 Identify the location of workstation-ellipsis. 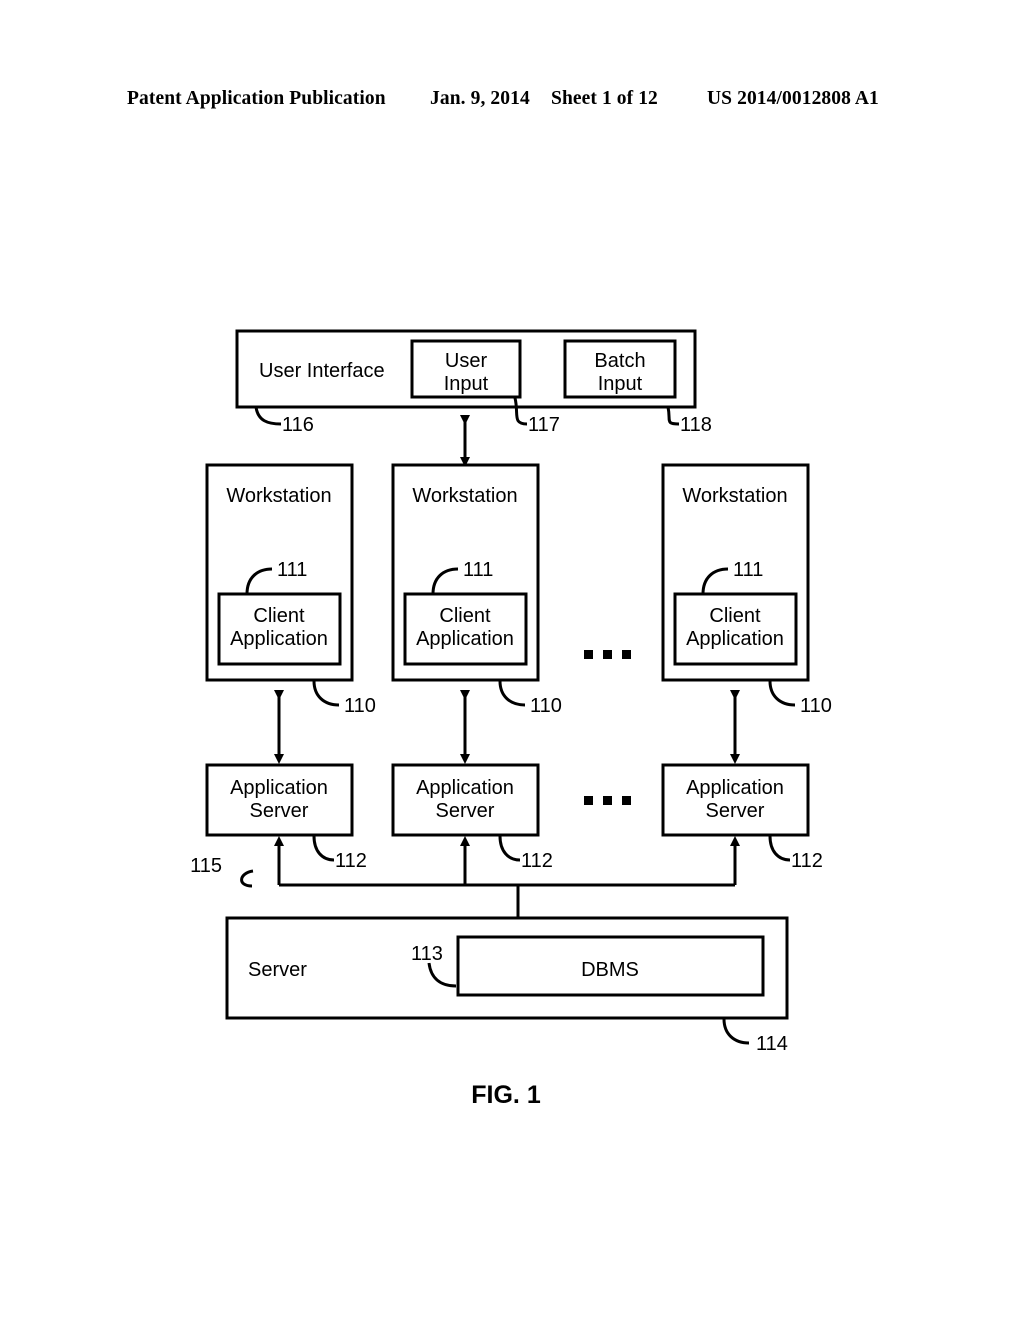
(607, 654).